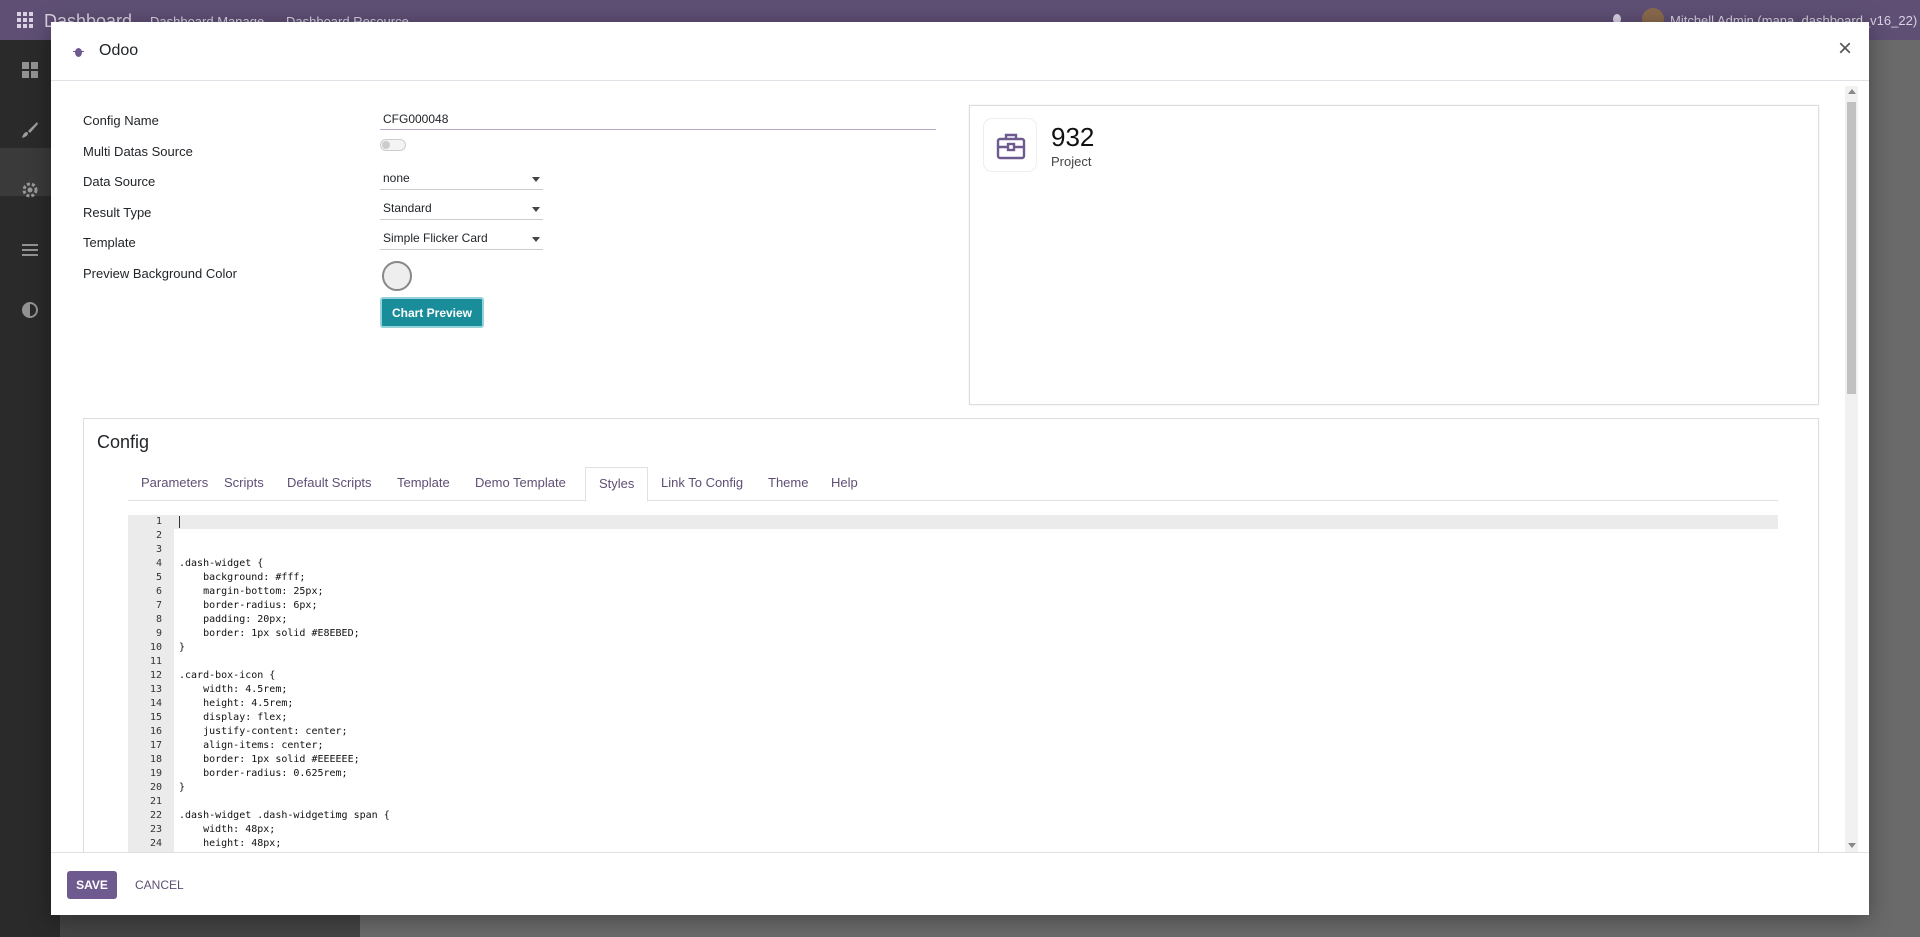 The width and height of the screenshot is (1920, 937). What do you see at coordinates (702, 484) in the screenshot?
I see `tab-link-to-config: Link To Config` at bounding box center [702, 484].